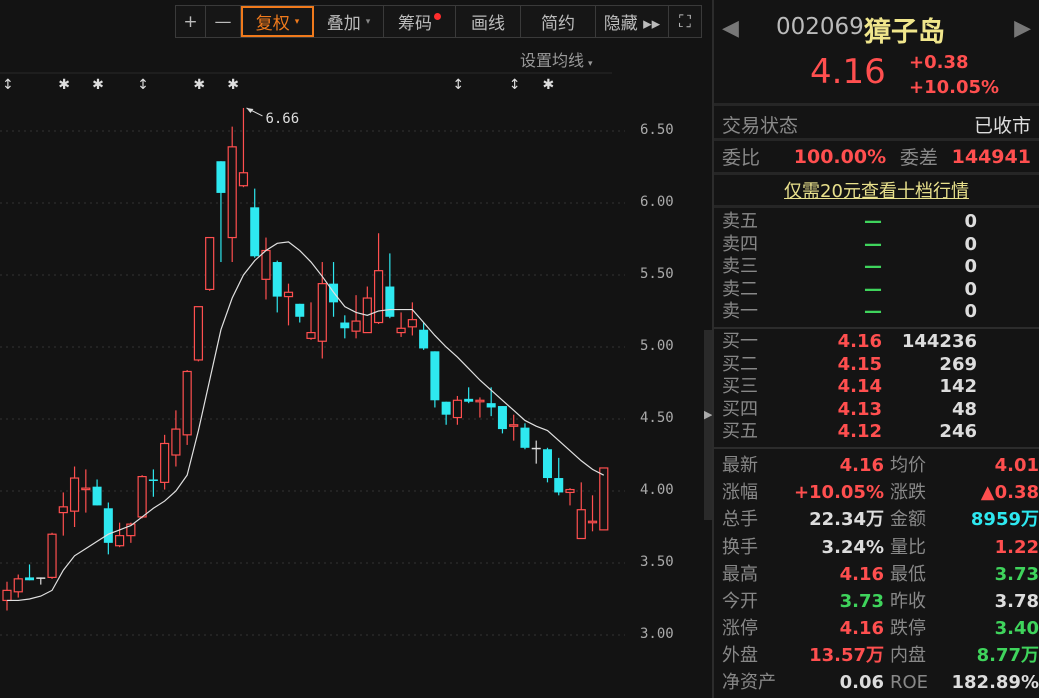  What do you see at coordinates (41, 578) in the screenshot?
I see `candle-body-flat` at bounding box center [41, 578].